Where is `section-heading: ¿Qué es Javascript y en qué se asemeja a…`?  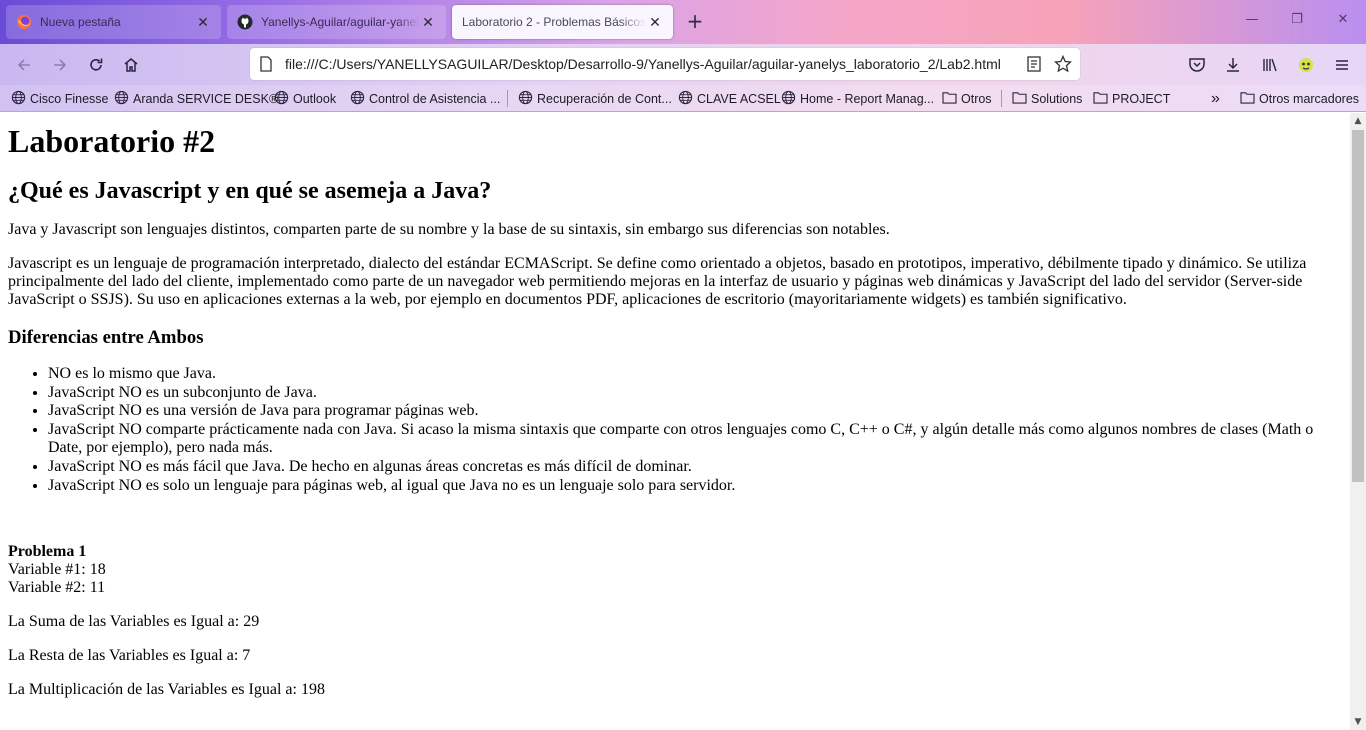 section-heading: ¿Qué es Javascript y en qué se asemeja a… is located at coordinates (250, 191).